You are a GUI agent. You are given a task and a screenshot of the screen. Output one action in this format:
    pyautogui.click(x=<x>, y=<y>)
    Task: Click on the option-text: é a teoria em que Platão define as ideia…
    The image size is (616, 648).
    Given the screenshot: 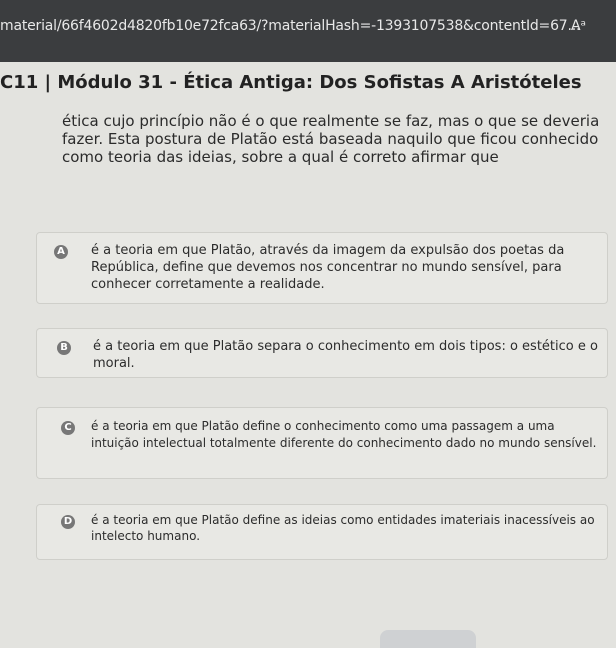 What is the action you would take?
    pyautogui.click(x=343, y=528)
    